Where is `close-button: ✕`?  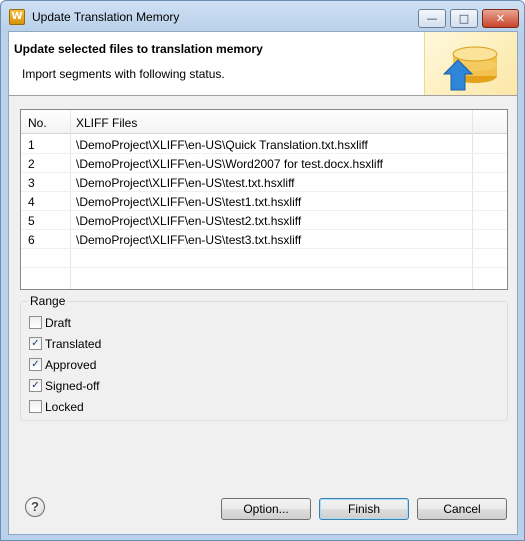
close-button: ✕ is located at coordinates (500, 18).